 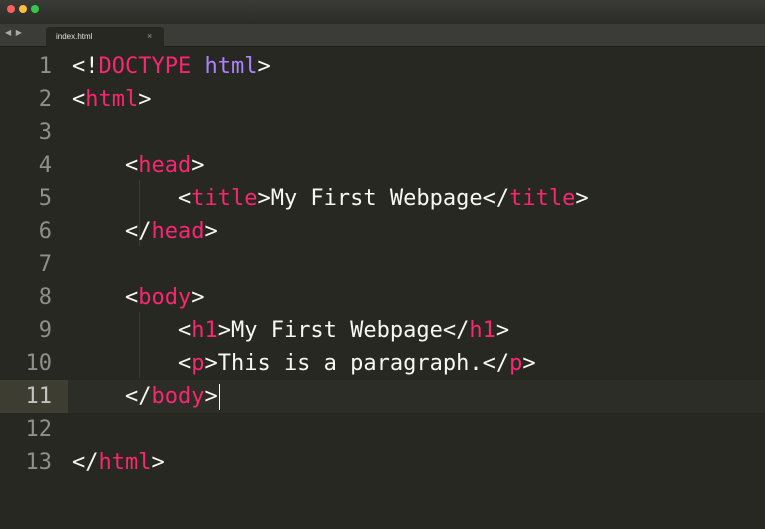 What do you see at coordinates (45, 297) in the screenshot?
I see `line-number: 8` at bounding box center [45, 297].